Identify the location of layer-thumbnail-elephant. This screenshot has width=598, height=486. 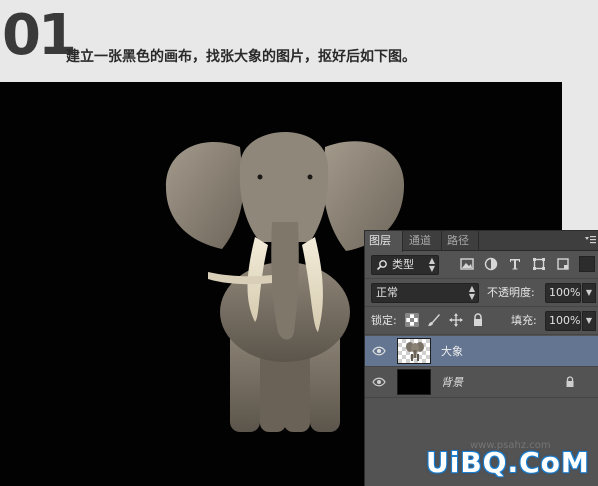
(414, 351).